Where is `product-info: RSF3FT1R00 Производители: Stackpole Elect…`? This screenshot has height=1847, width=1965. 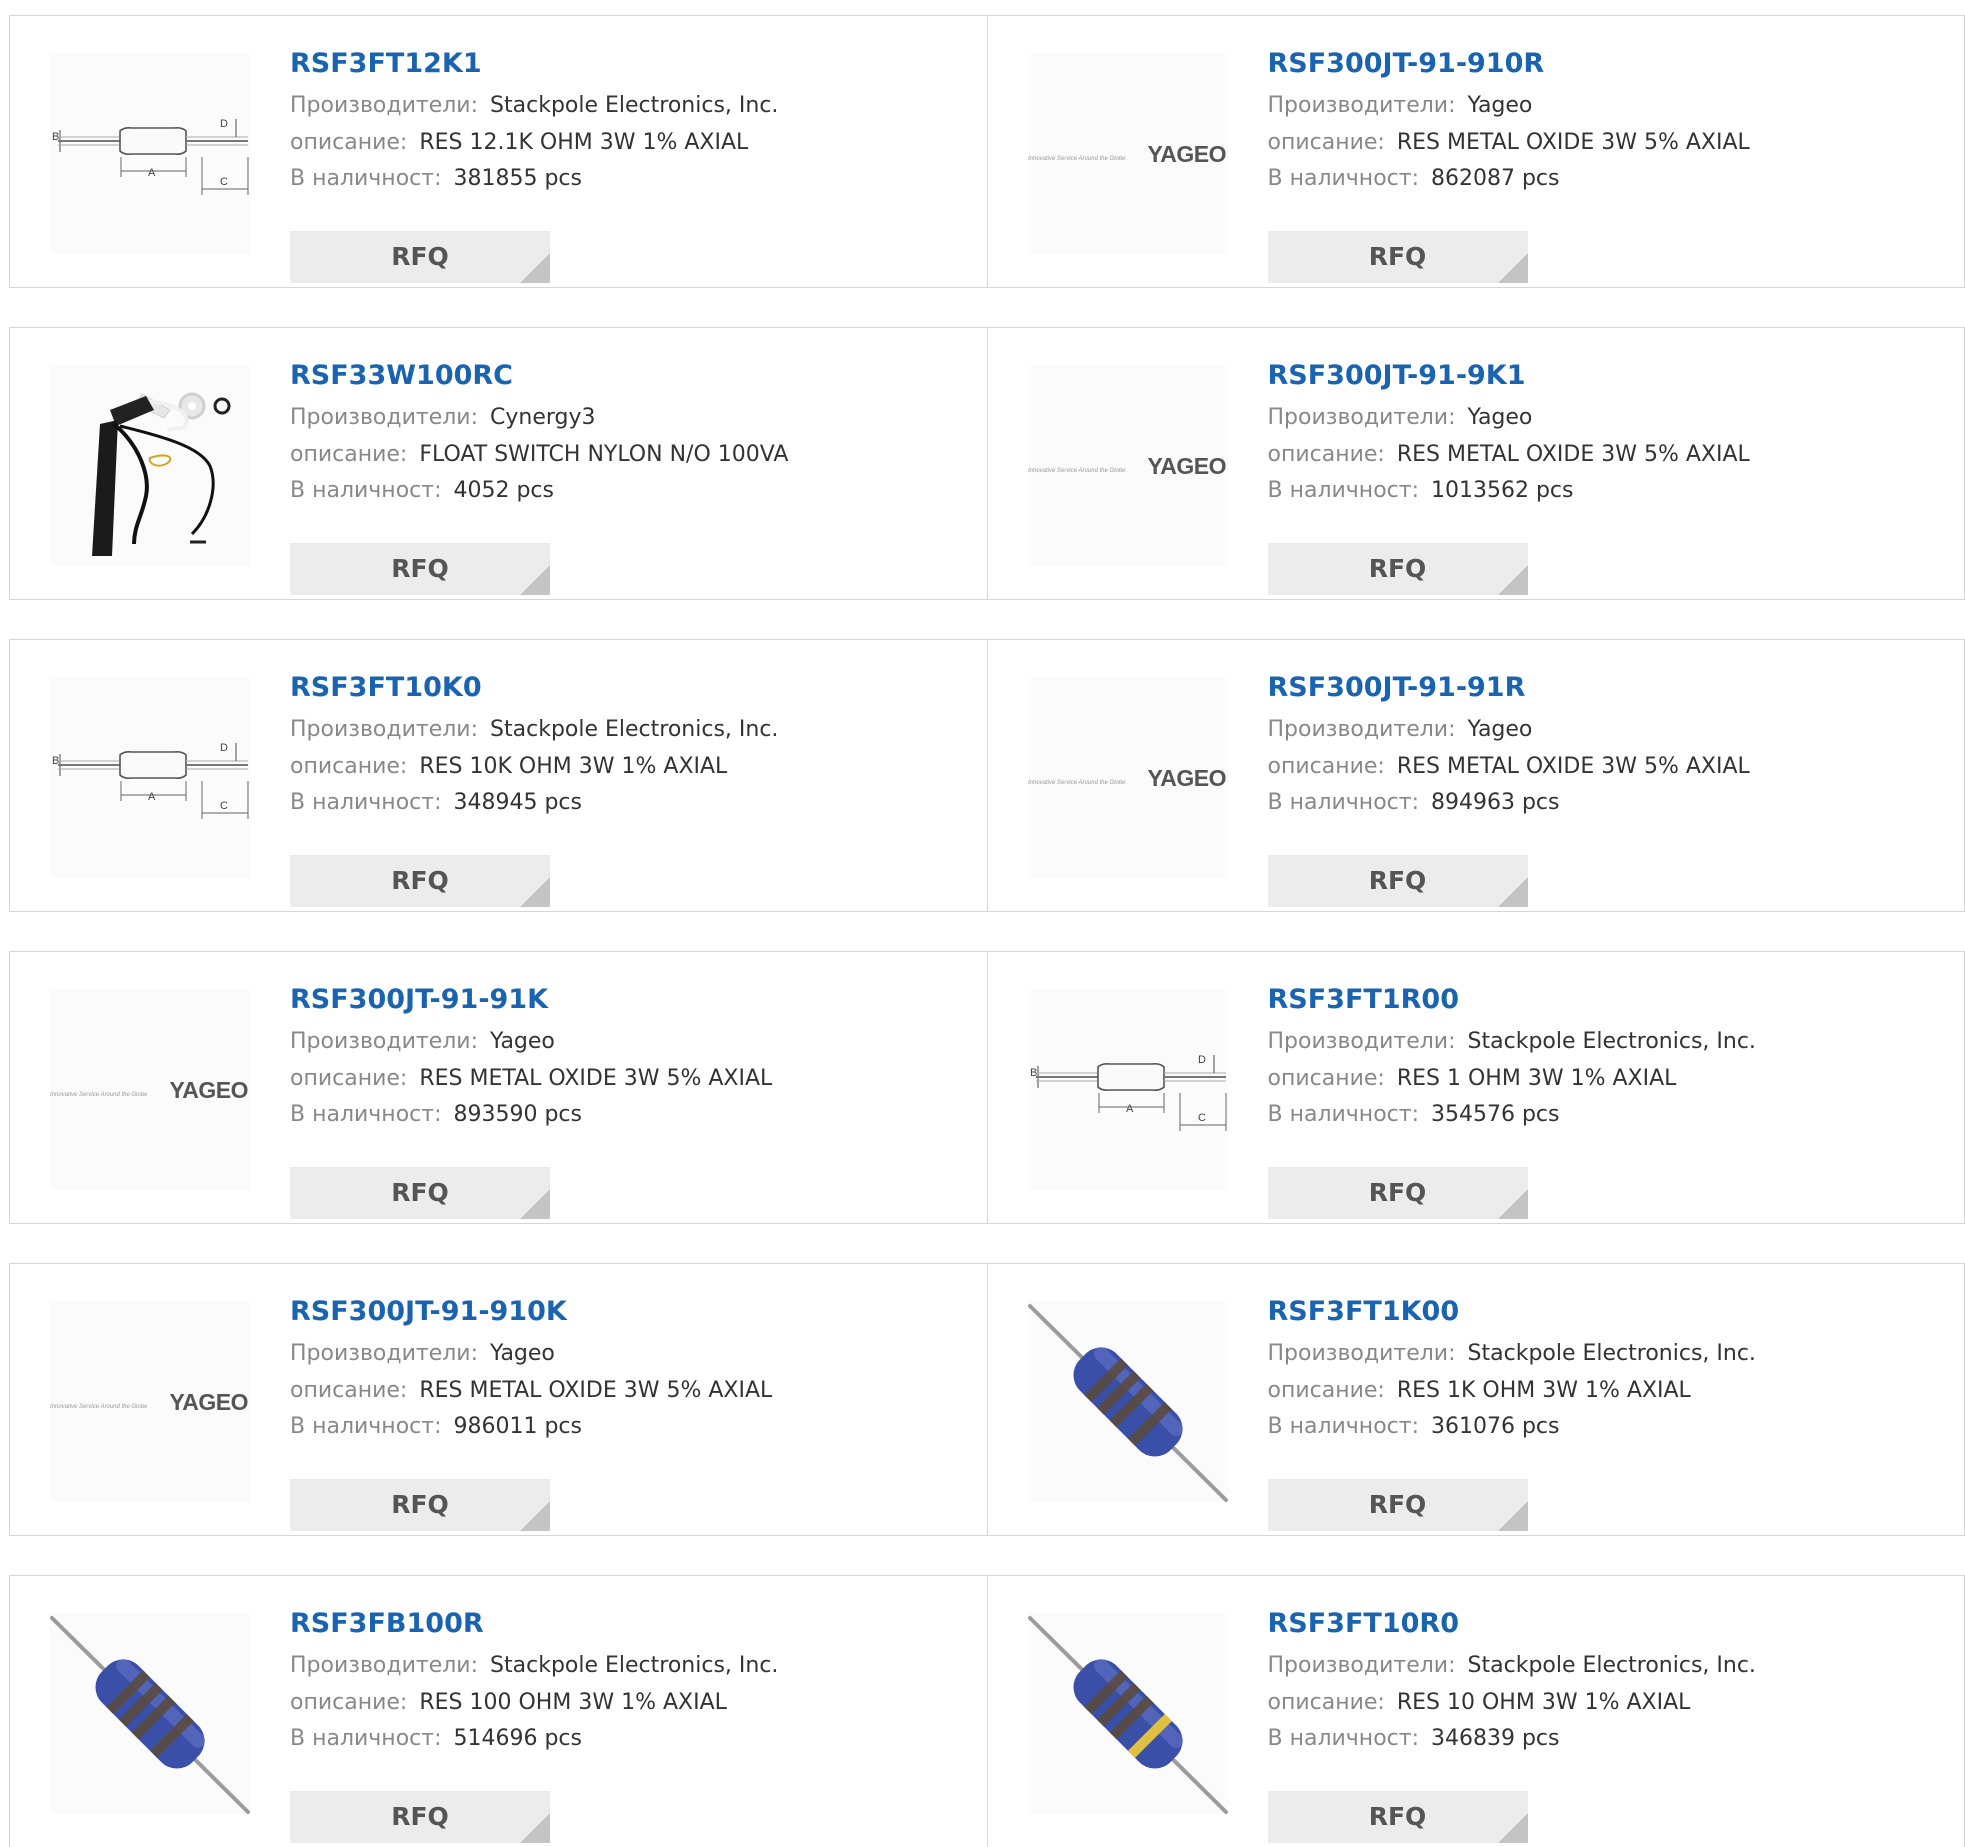
product-info: RSF3FT1R00 Производители: Stackpole Elect… is located at coordinates (1606, 1099).